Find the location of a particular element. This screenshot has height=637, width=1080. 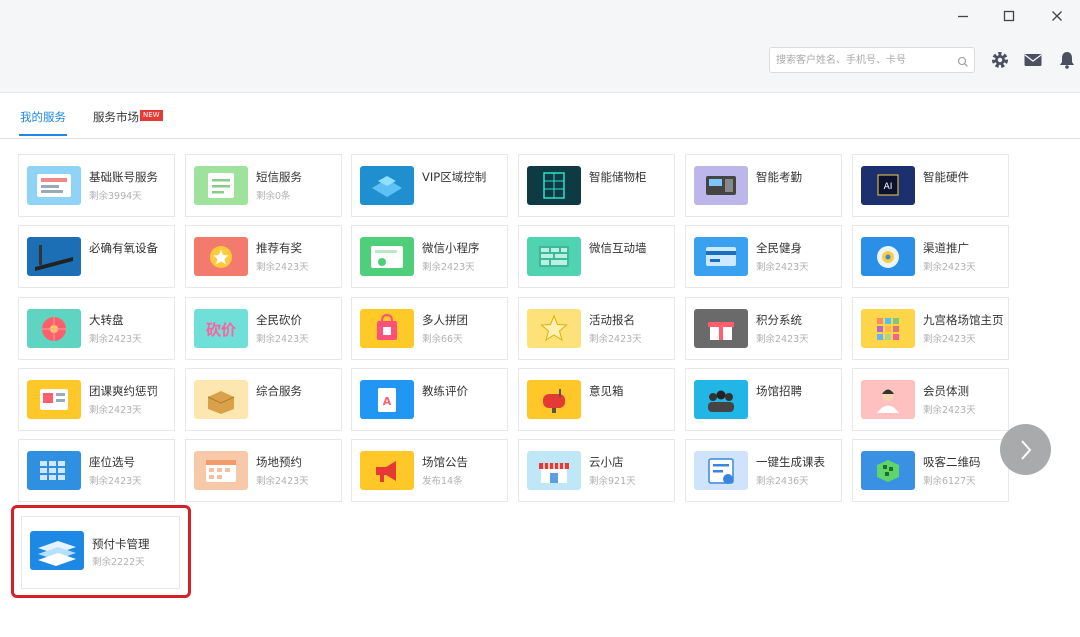

service-card: 微信互动墙 is located at coordinates (596, 256).